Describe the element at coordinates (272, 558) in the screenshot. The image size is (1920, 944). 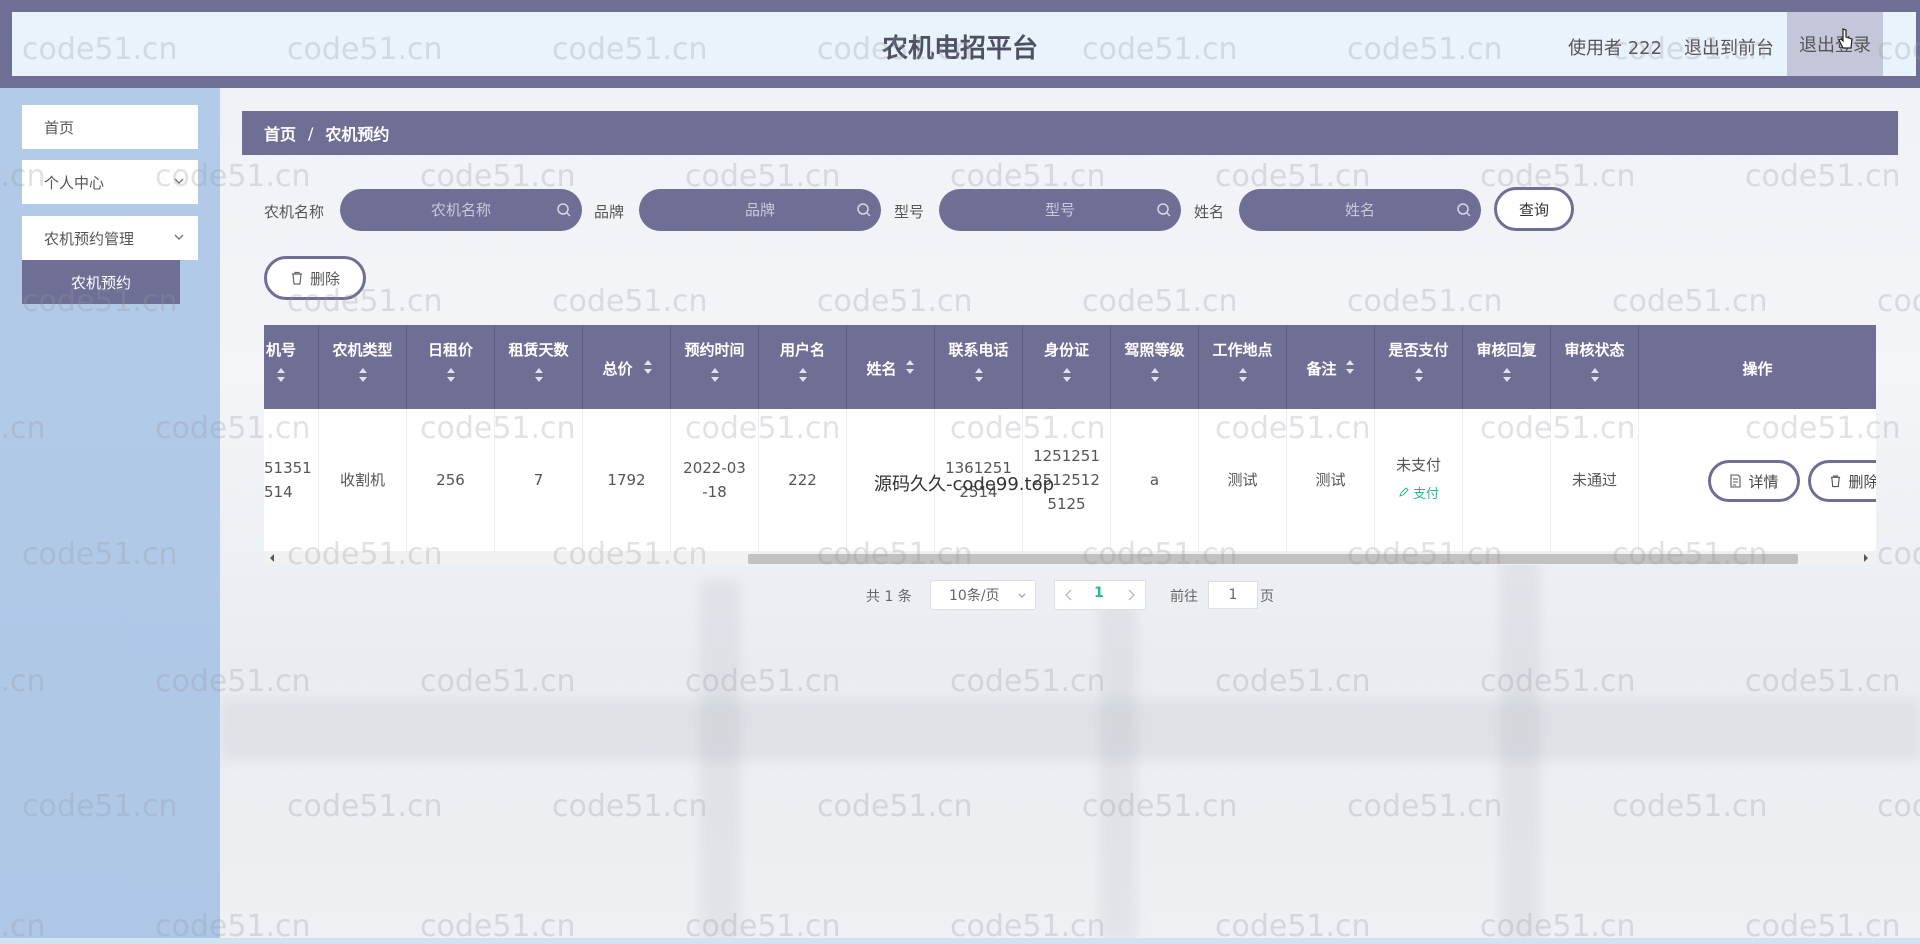
I see `scroll-left-arrow-icon` at that location.